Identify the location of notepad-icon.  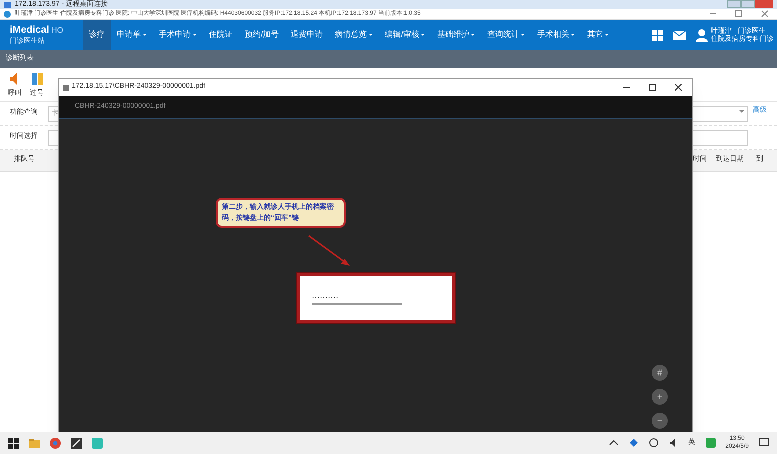
(76, 443).